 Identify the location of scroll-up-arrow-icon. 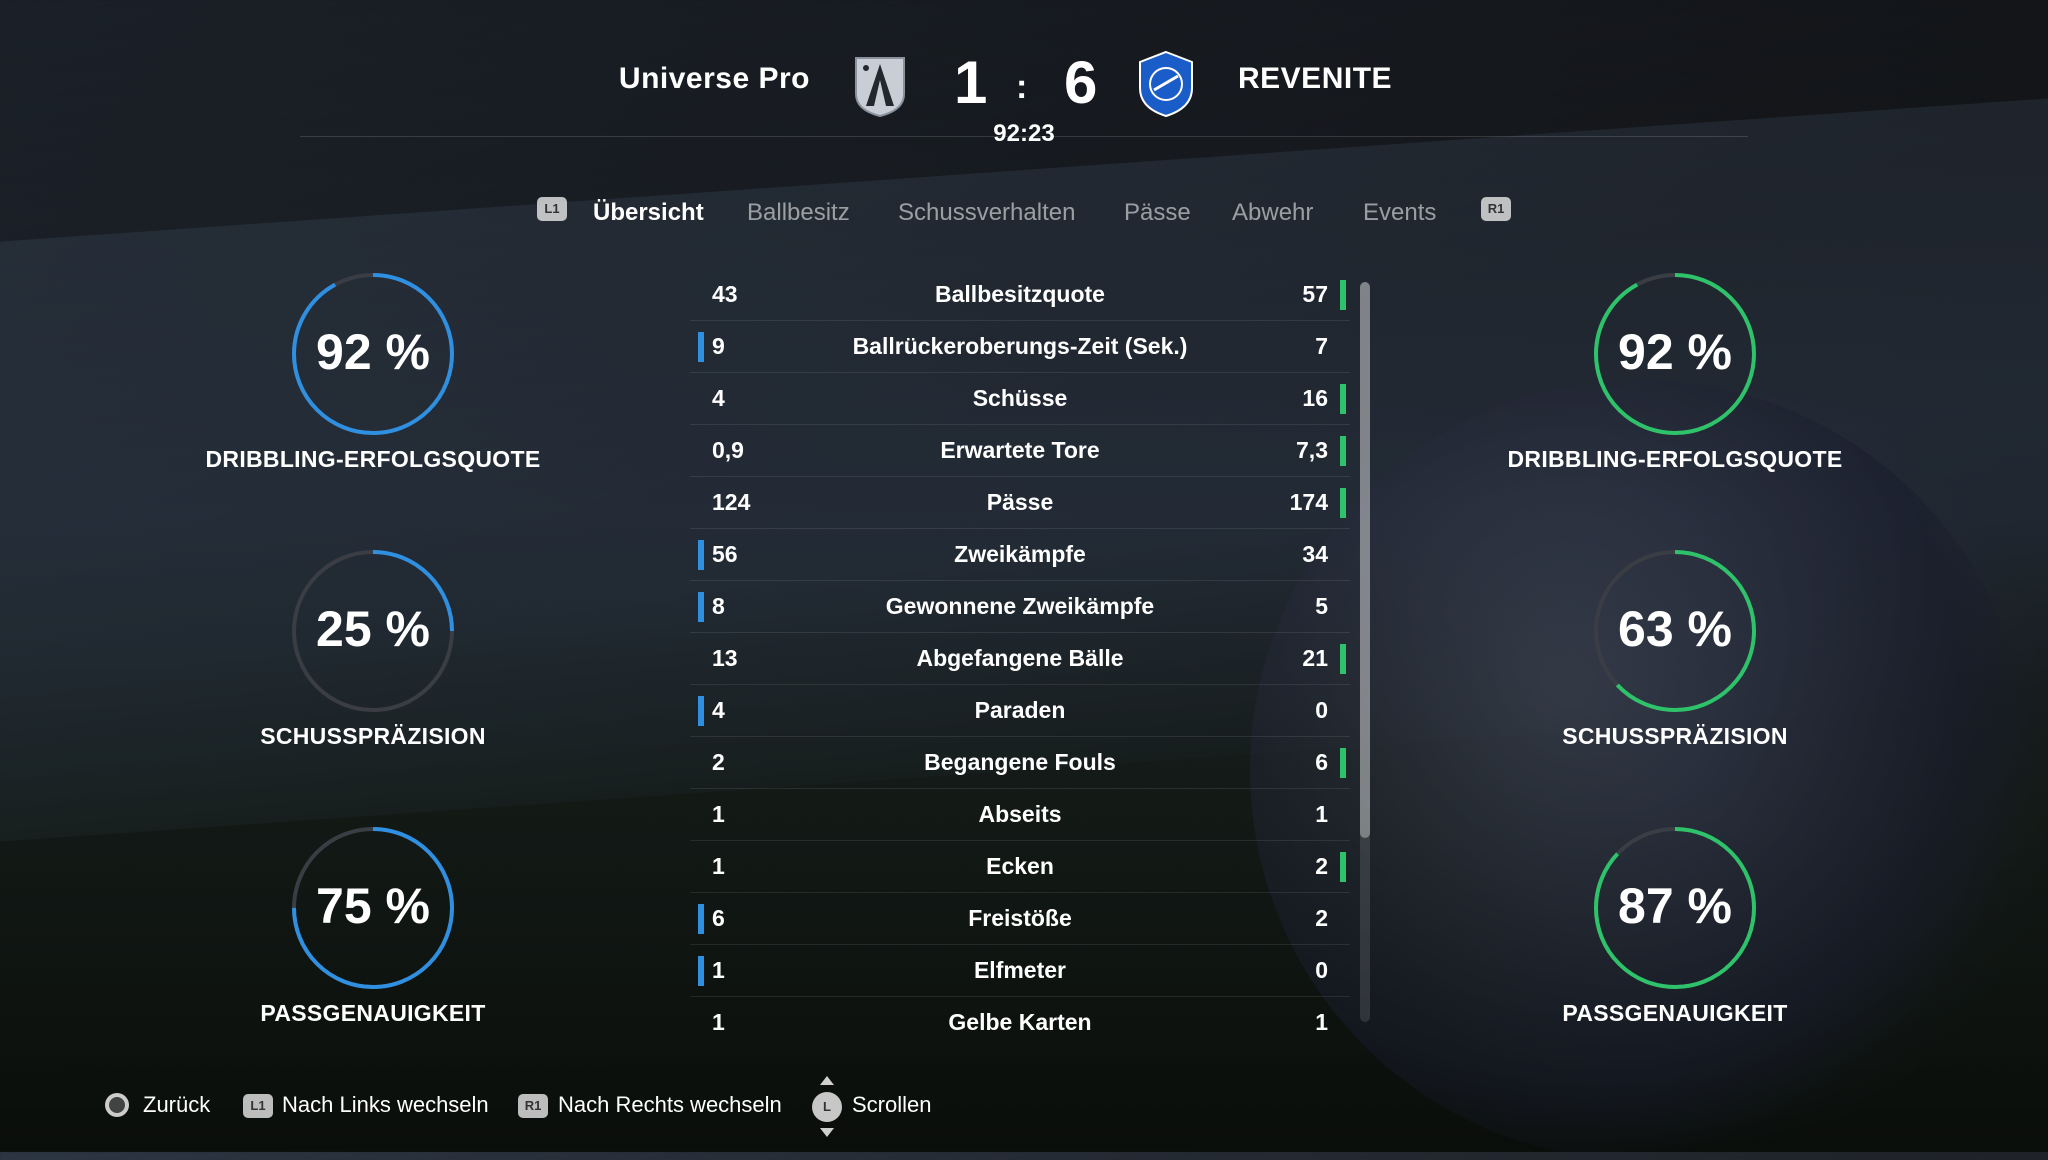
(827, 1080).